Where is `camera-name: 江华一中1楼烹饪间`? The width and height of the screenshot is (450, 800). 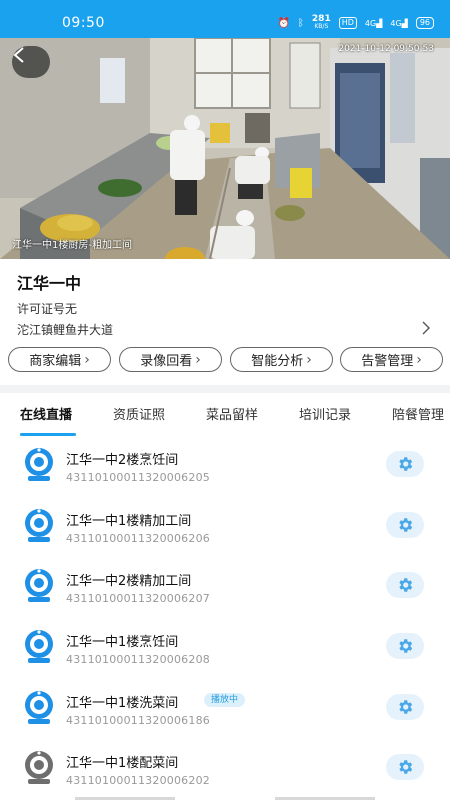
camera-name: 江华一中1楼烹饪间 is located at coordinates (122, 642).